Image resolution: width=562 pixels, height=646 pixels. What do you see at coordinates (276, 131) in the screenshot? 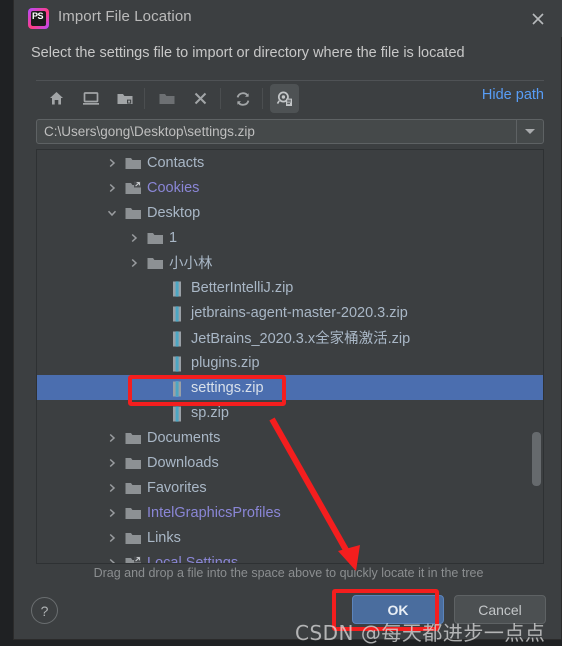
I see `path-input: C:\Users\gong\Desktop\settings.zip` at bounding box center [276, 131].